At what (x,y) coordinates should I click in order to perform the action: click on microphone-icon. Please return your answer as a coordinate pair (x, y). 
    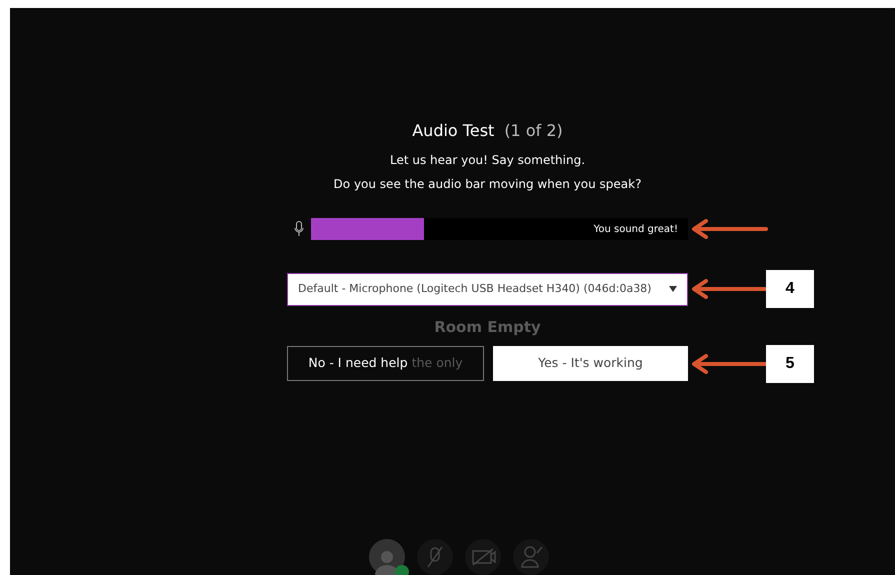
    Looking at the image, I should click on (299, 229).